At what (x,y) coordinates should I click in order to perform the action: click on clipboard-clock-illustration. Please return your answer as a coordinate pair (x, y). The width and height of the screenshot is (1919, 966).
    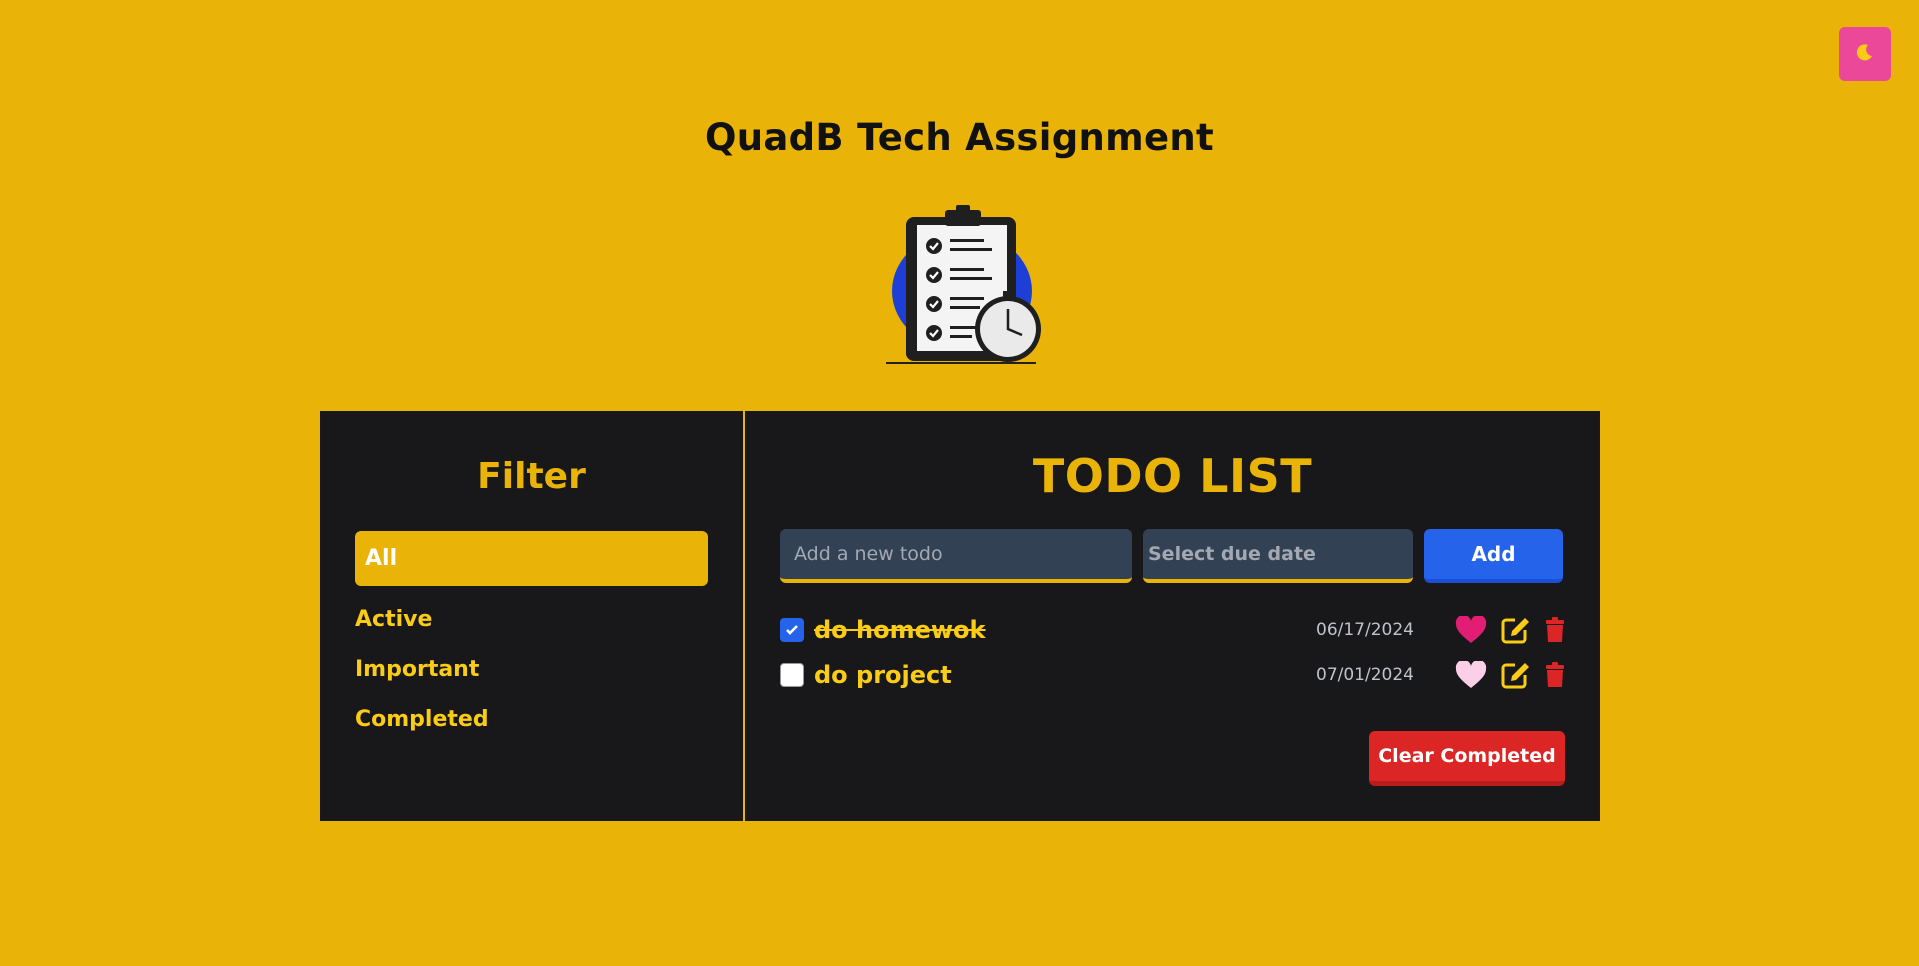
    Looking at the image, I should click on (960, 285).